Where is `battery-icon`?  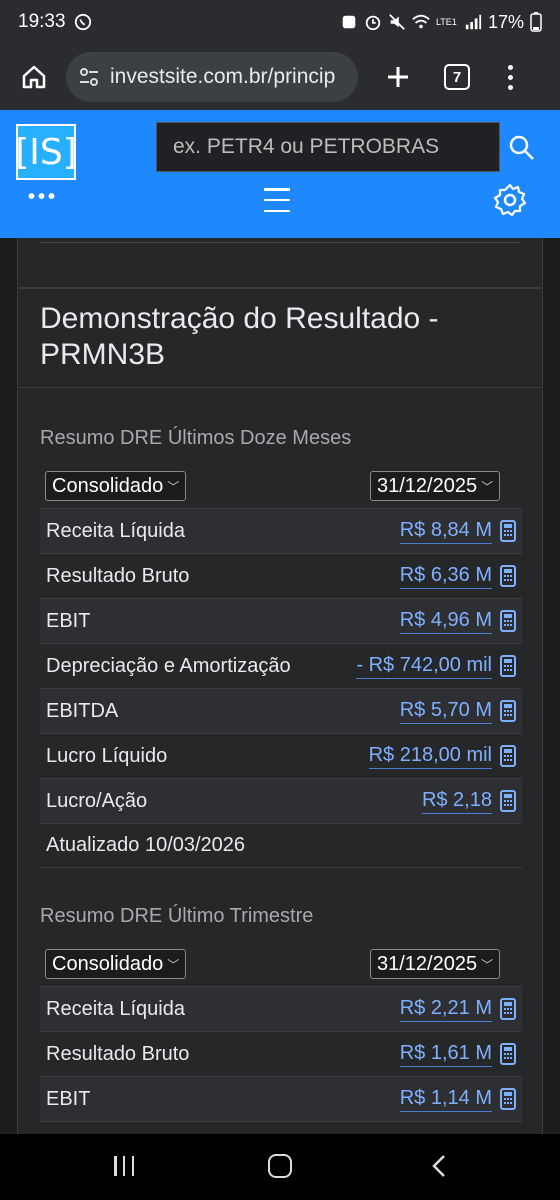
battery-icon is located at coordinates (536, 22).